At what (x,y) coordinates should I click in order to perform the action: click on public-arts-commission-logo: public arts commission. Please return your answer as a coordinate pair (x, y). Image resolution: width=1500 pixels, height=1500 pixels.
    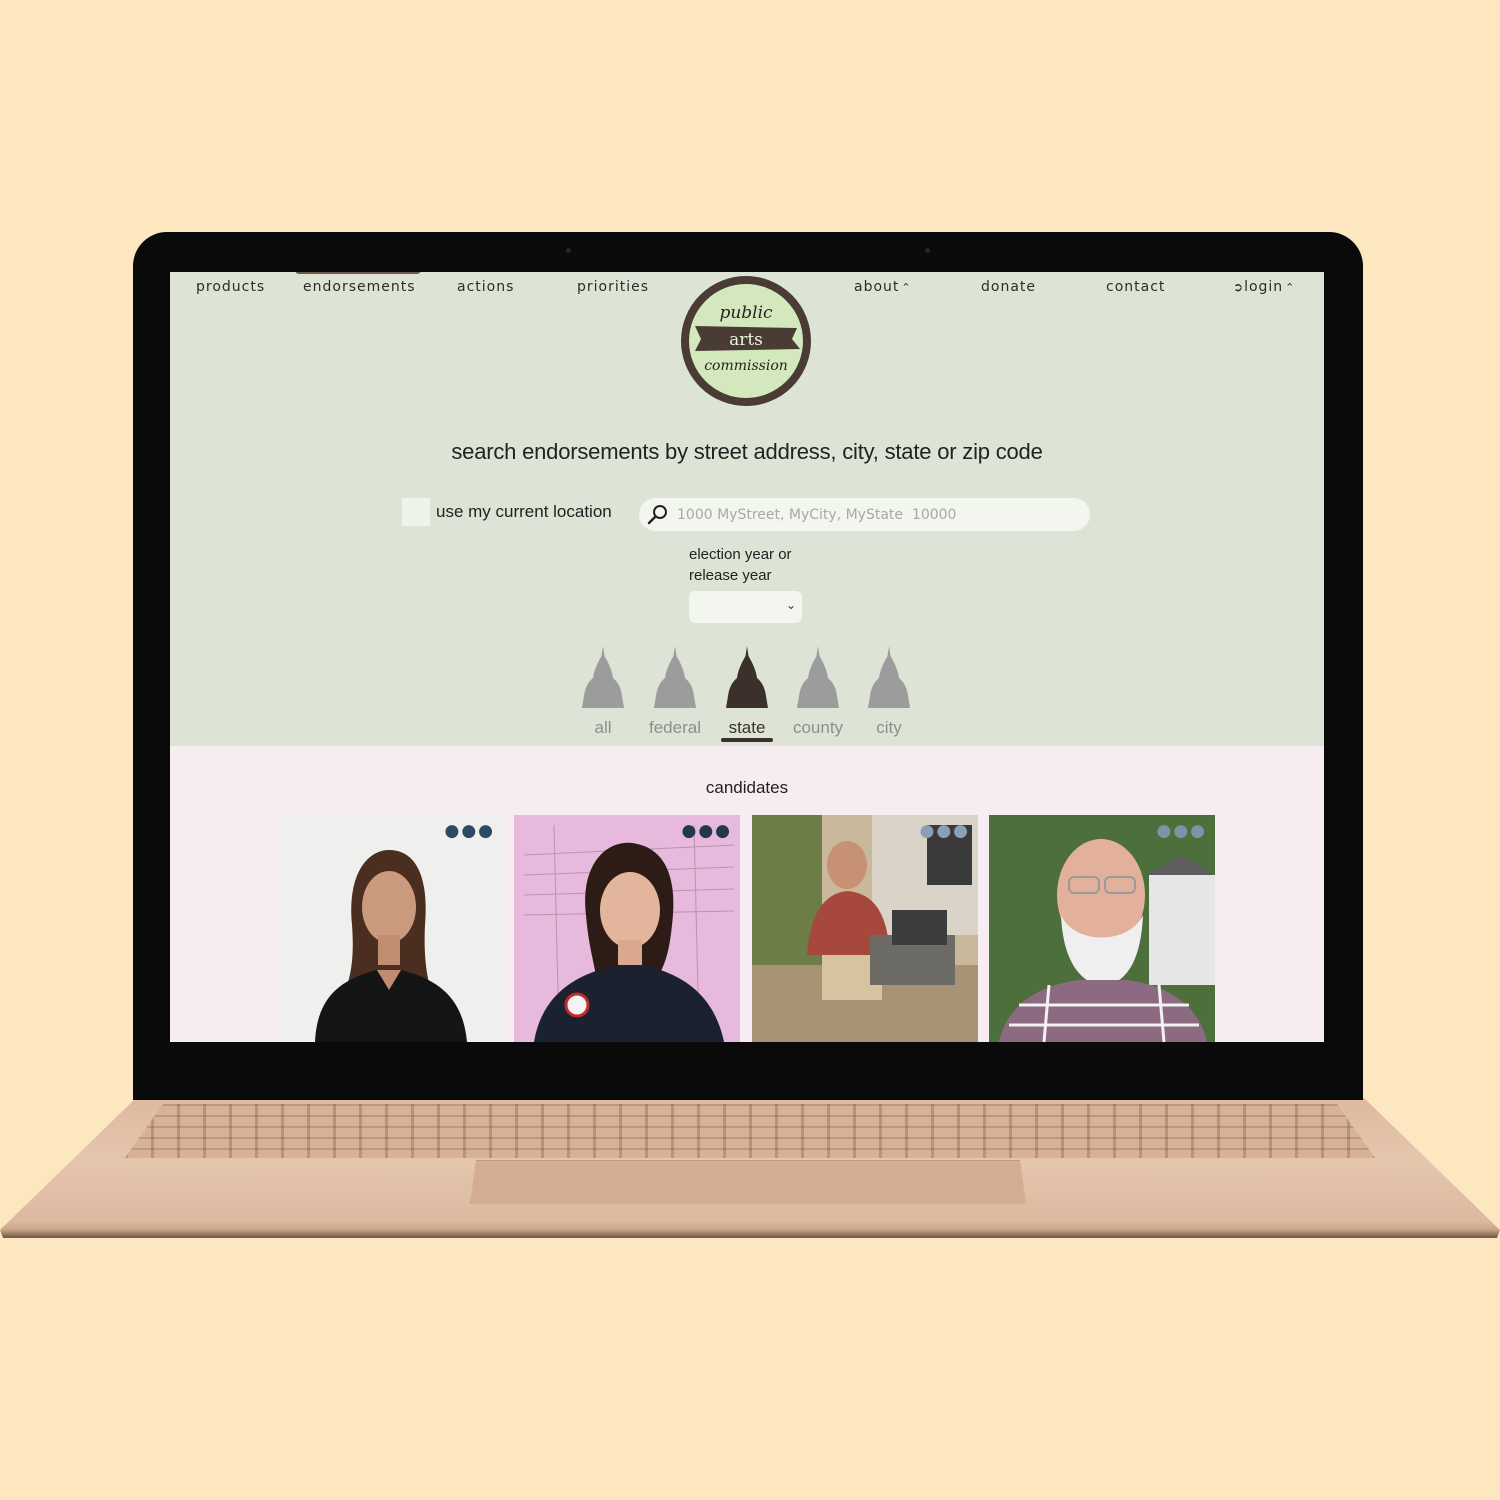
    Looking at the image, I should click on (746, 341).